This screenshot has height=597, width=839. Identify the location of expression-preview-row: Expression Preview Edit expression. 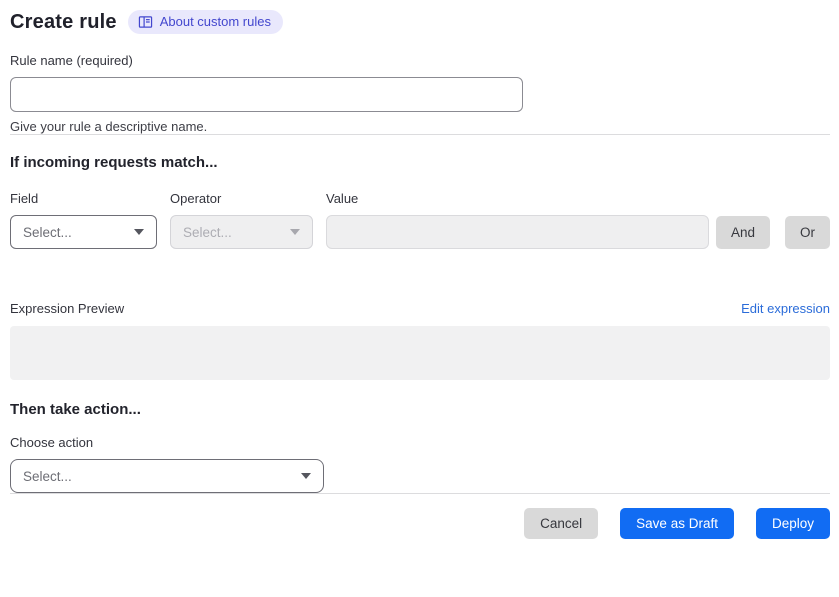
(420, 308).